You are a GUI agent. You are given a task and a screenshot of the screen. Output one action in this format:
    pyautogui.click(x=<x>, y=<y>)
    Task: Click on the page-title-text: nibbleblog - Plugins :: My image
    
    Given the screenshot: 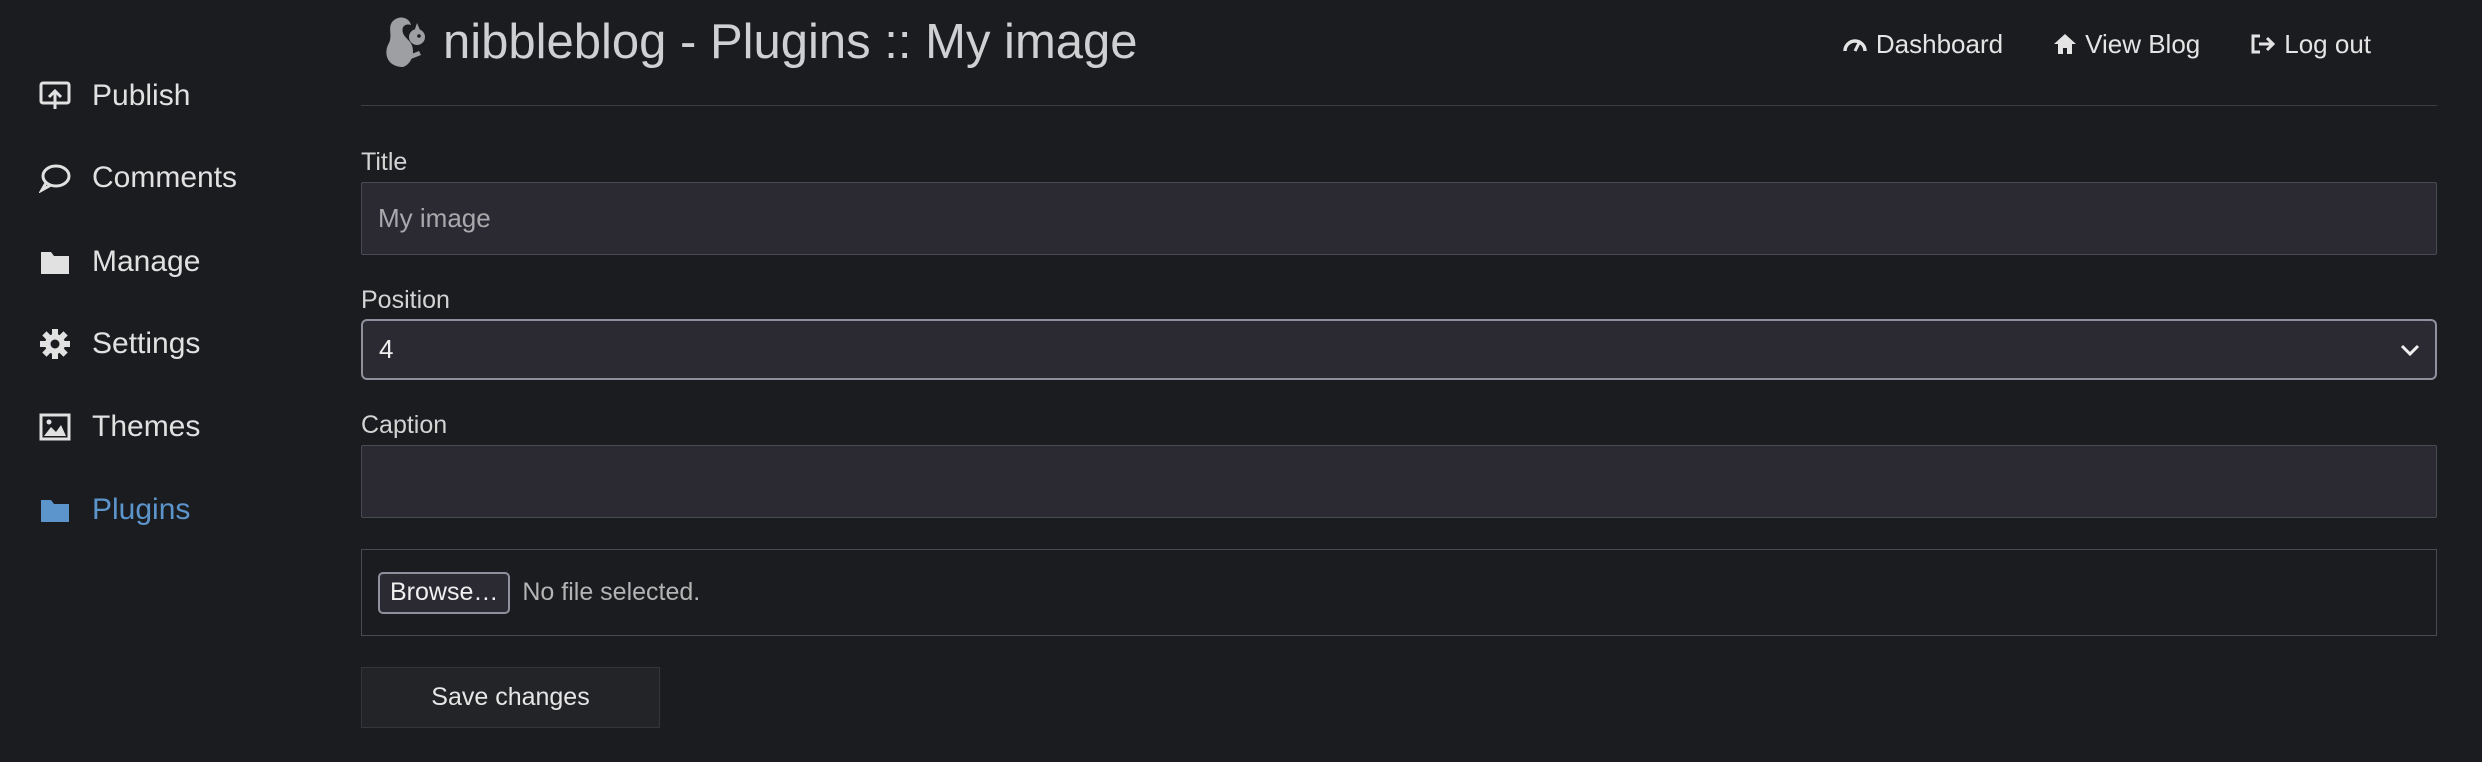 What is the action you would take?
    pyautogui.click(x=790, y=42)
    